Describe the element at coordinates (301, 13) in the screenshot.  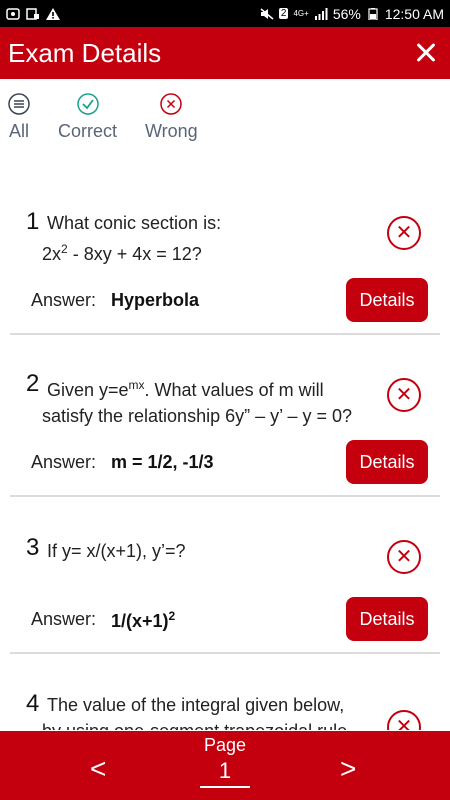
I see `network-type: 4G+` at that location.